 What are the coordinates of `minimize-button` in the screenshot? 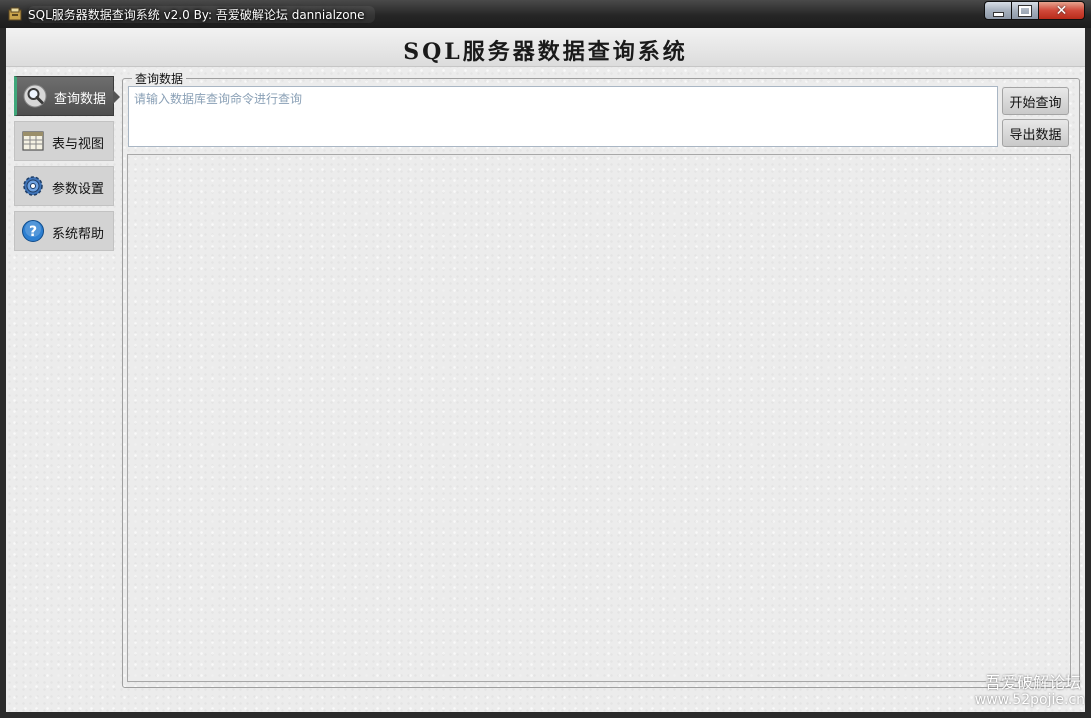 It's located at (997, 10).